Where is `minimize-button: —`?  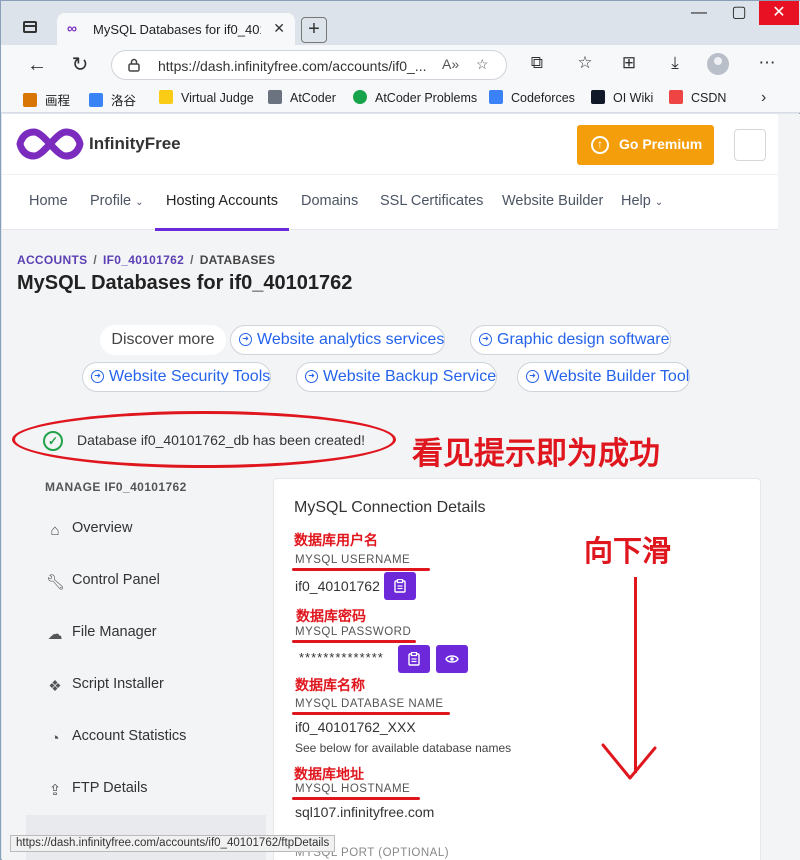
minimize-button: — is located at coordinates (699, 13).